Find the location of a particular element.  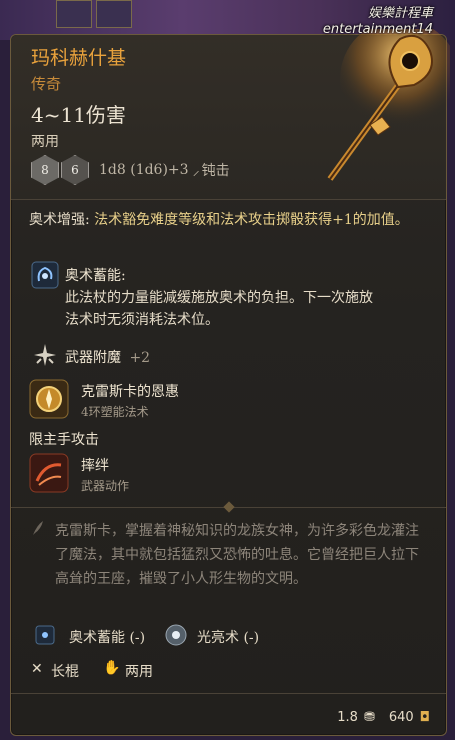

spell-icon is located at coordinates (49, 399).